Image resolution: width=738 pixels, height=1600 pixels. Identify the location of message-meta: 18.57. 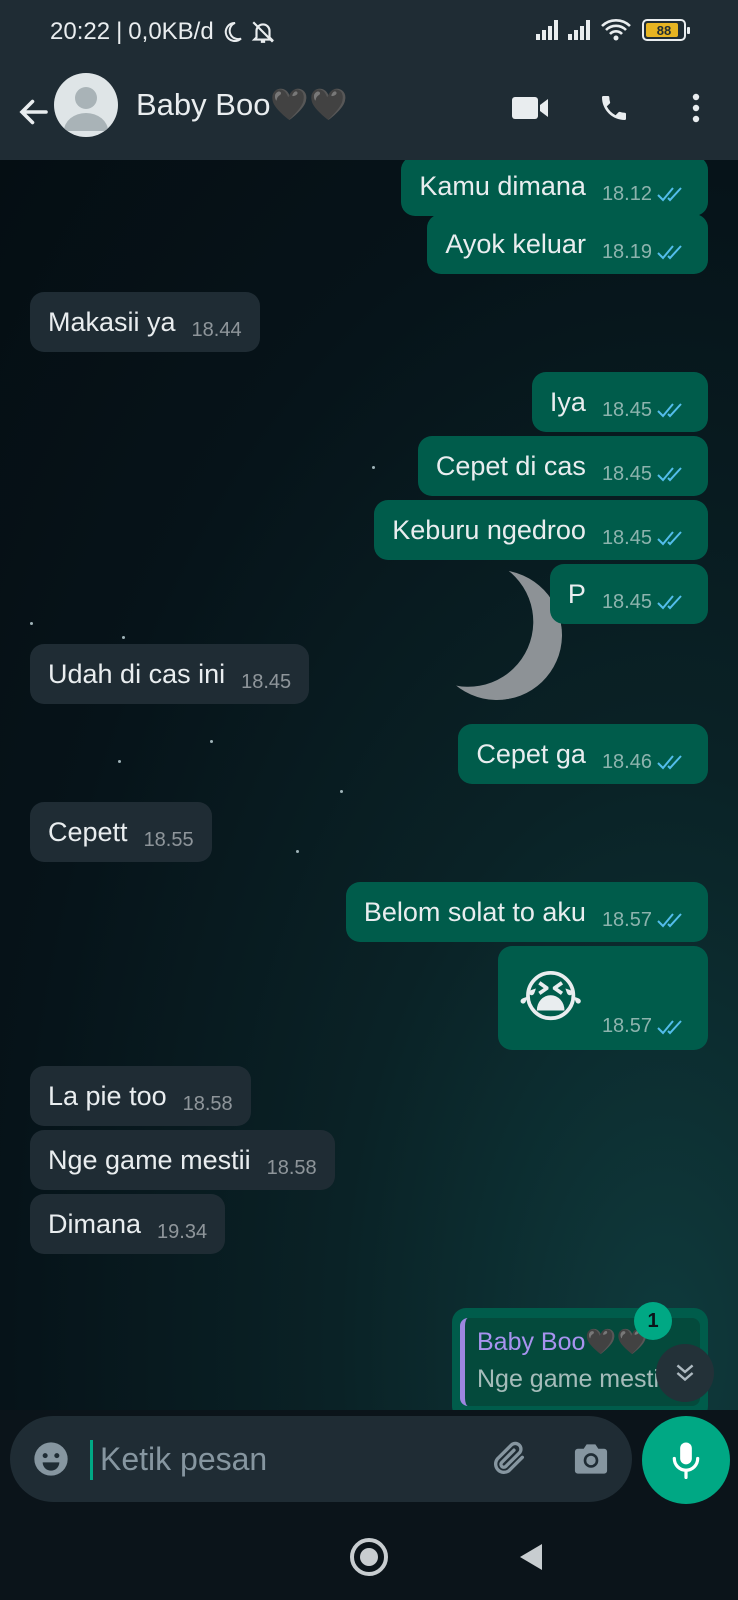
(646, 920).